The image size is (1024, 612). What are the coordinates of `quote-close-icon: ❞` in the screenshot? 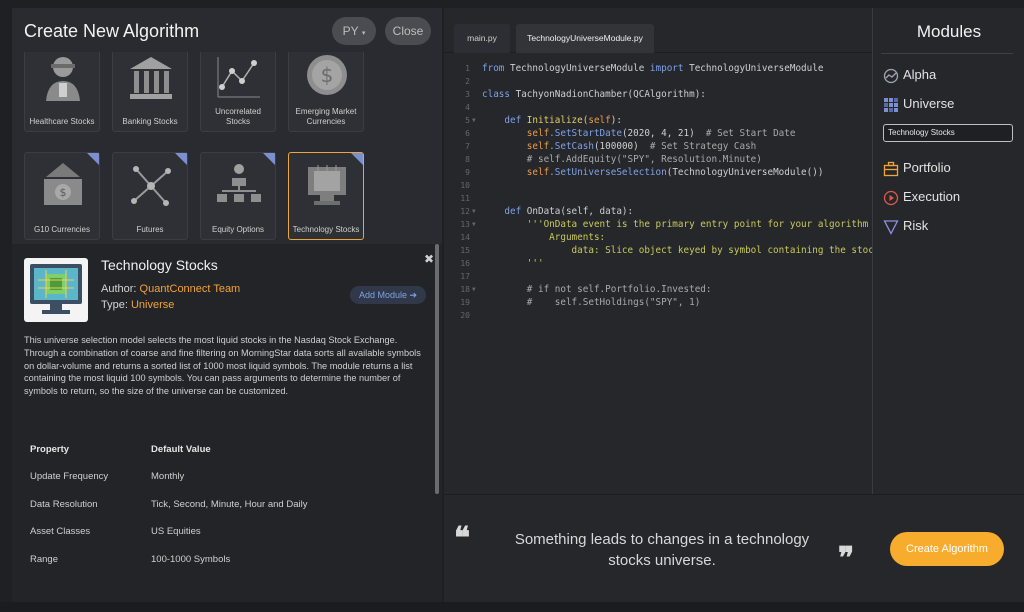 It's located at (846, 558).